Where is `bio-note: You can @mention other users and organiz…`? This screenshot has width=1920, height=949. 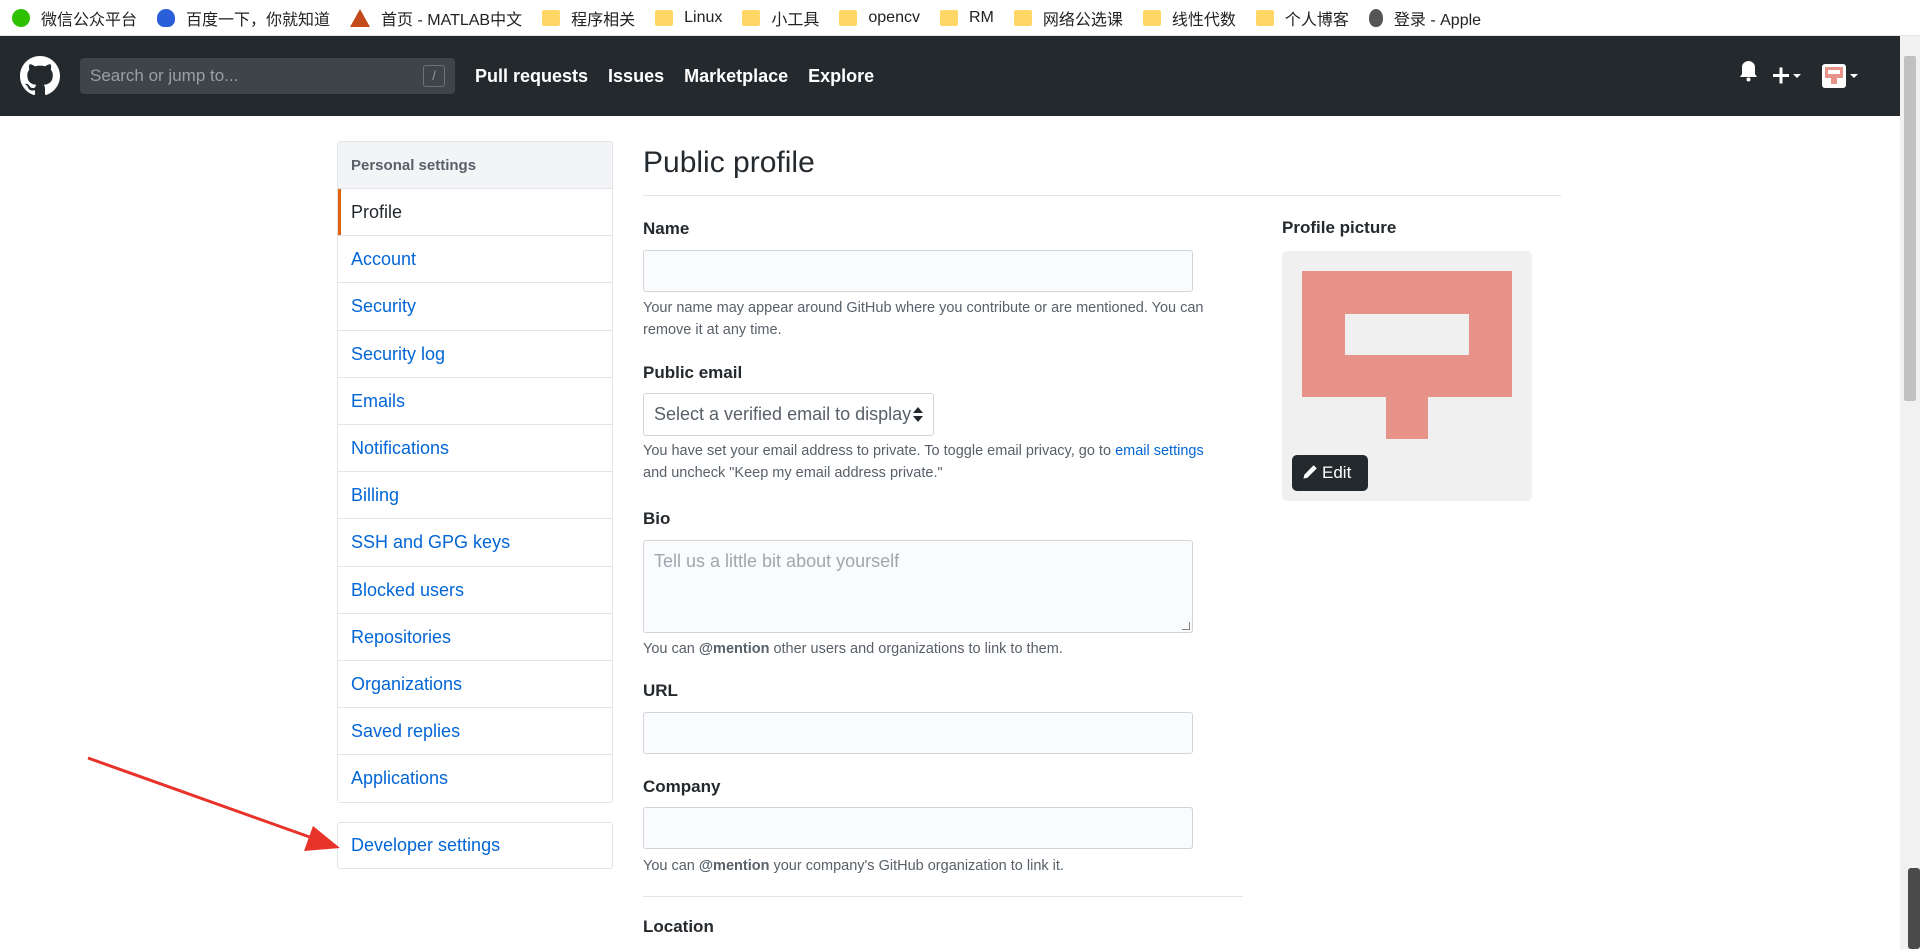 bio-note: You can @mention other users and organiz… is located at coordinates (933, 649).